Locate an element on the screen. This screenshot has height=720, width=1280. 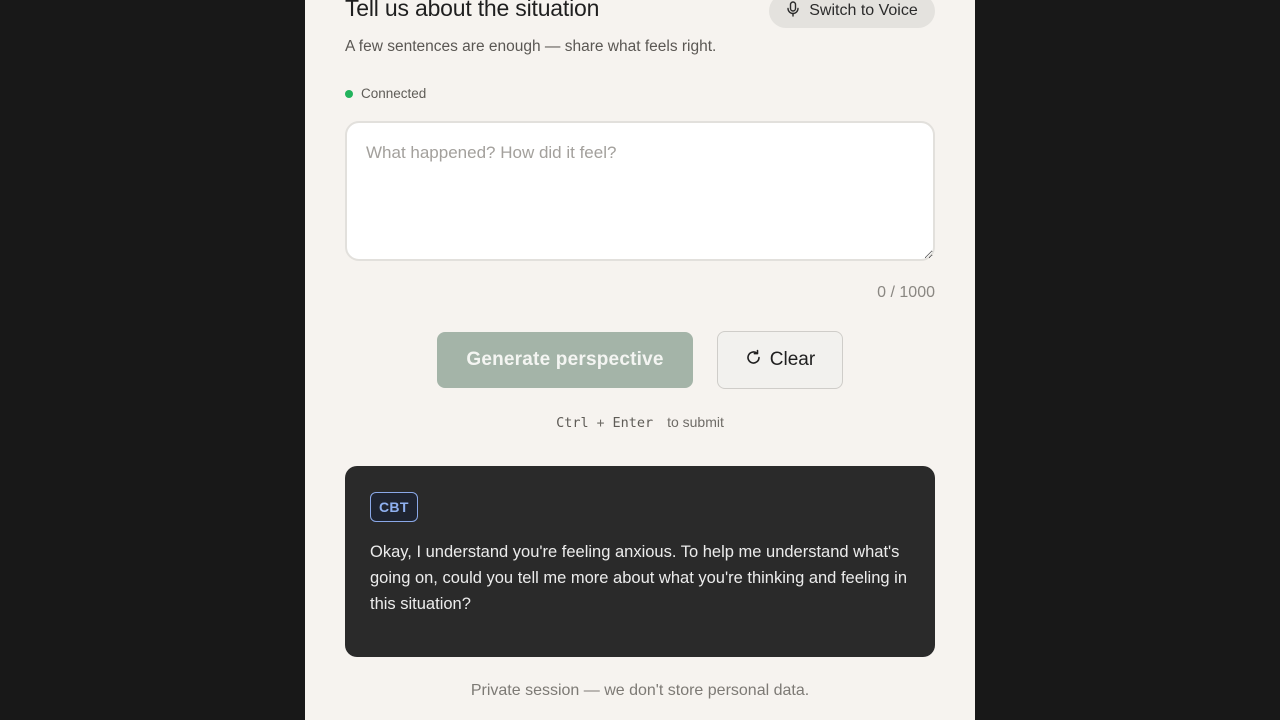
clear-label: Clear is located at coordinates (792, 359).